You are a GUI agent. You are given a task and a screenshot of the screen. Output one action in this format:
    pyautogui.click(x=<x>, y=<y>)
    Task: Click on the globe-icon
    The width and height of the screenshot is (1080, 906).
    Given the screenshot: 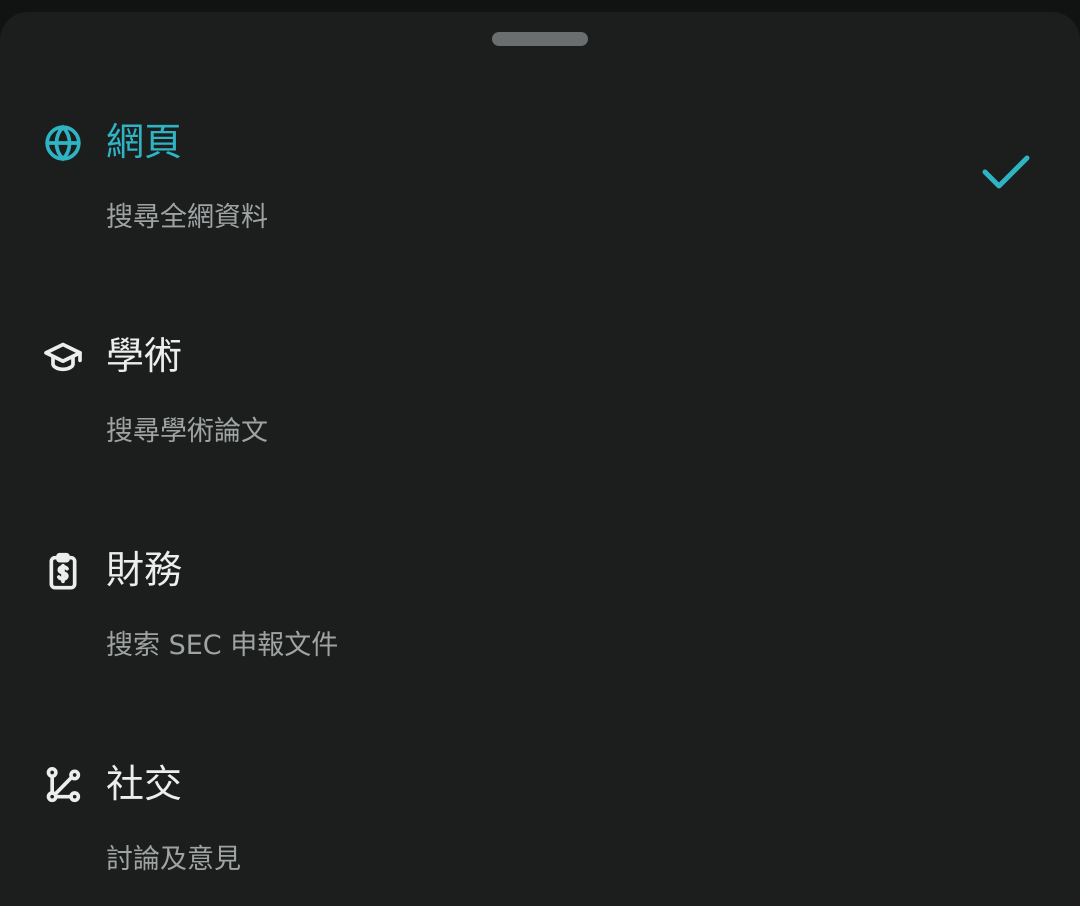 What is the action you would take?
    pyautogui.click(x=63, y=143)
    